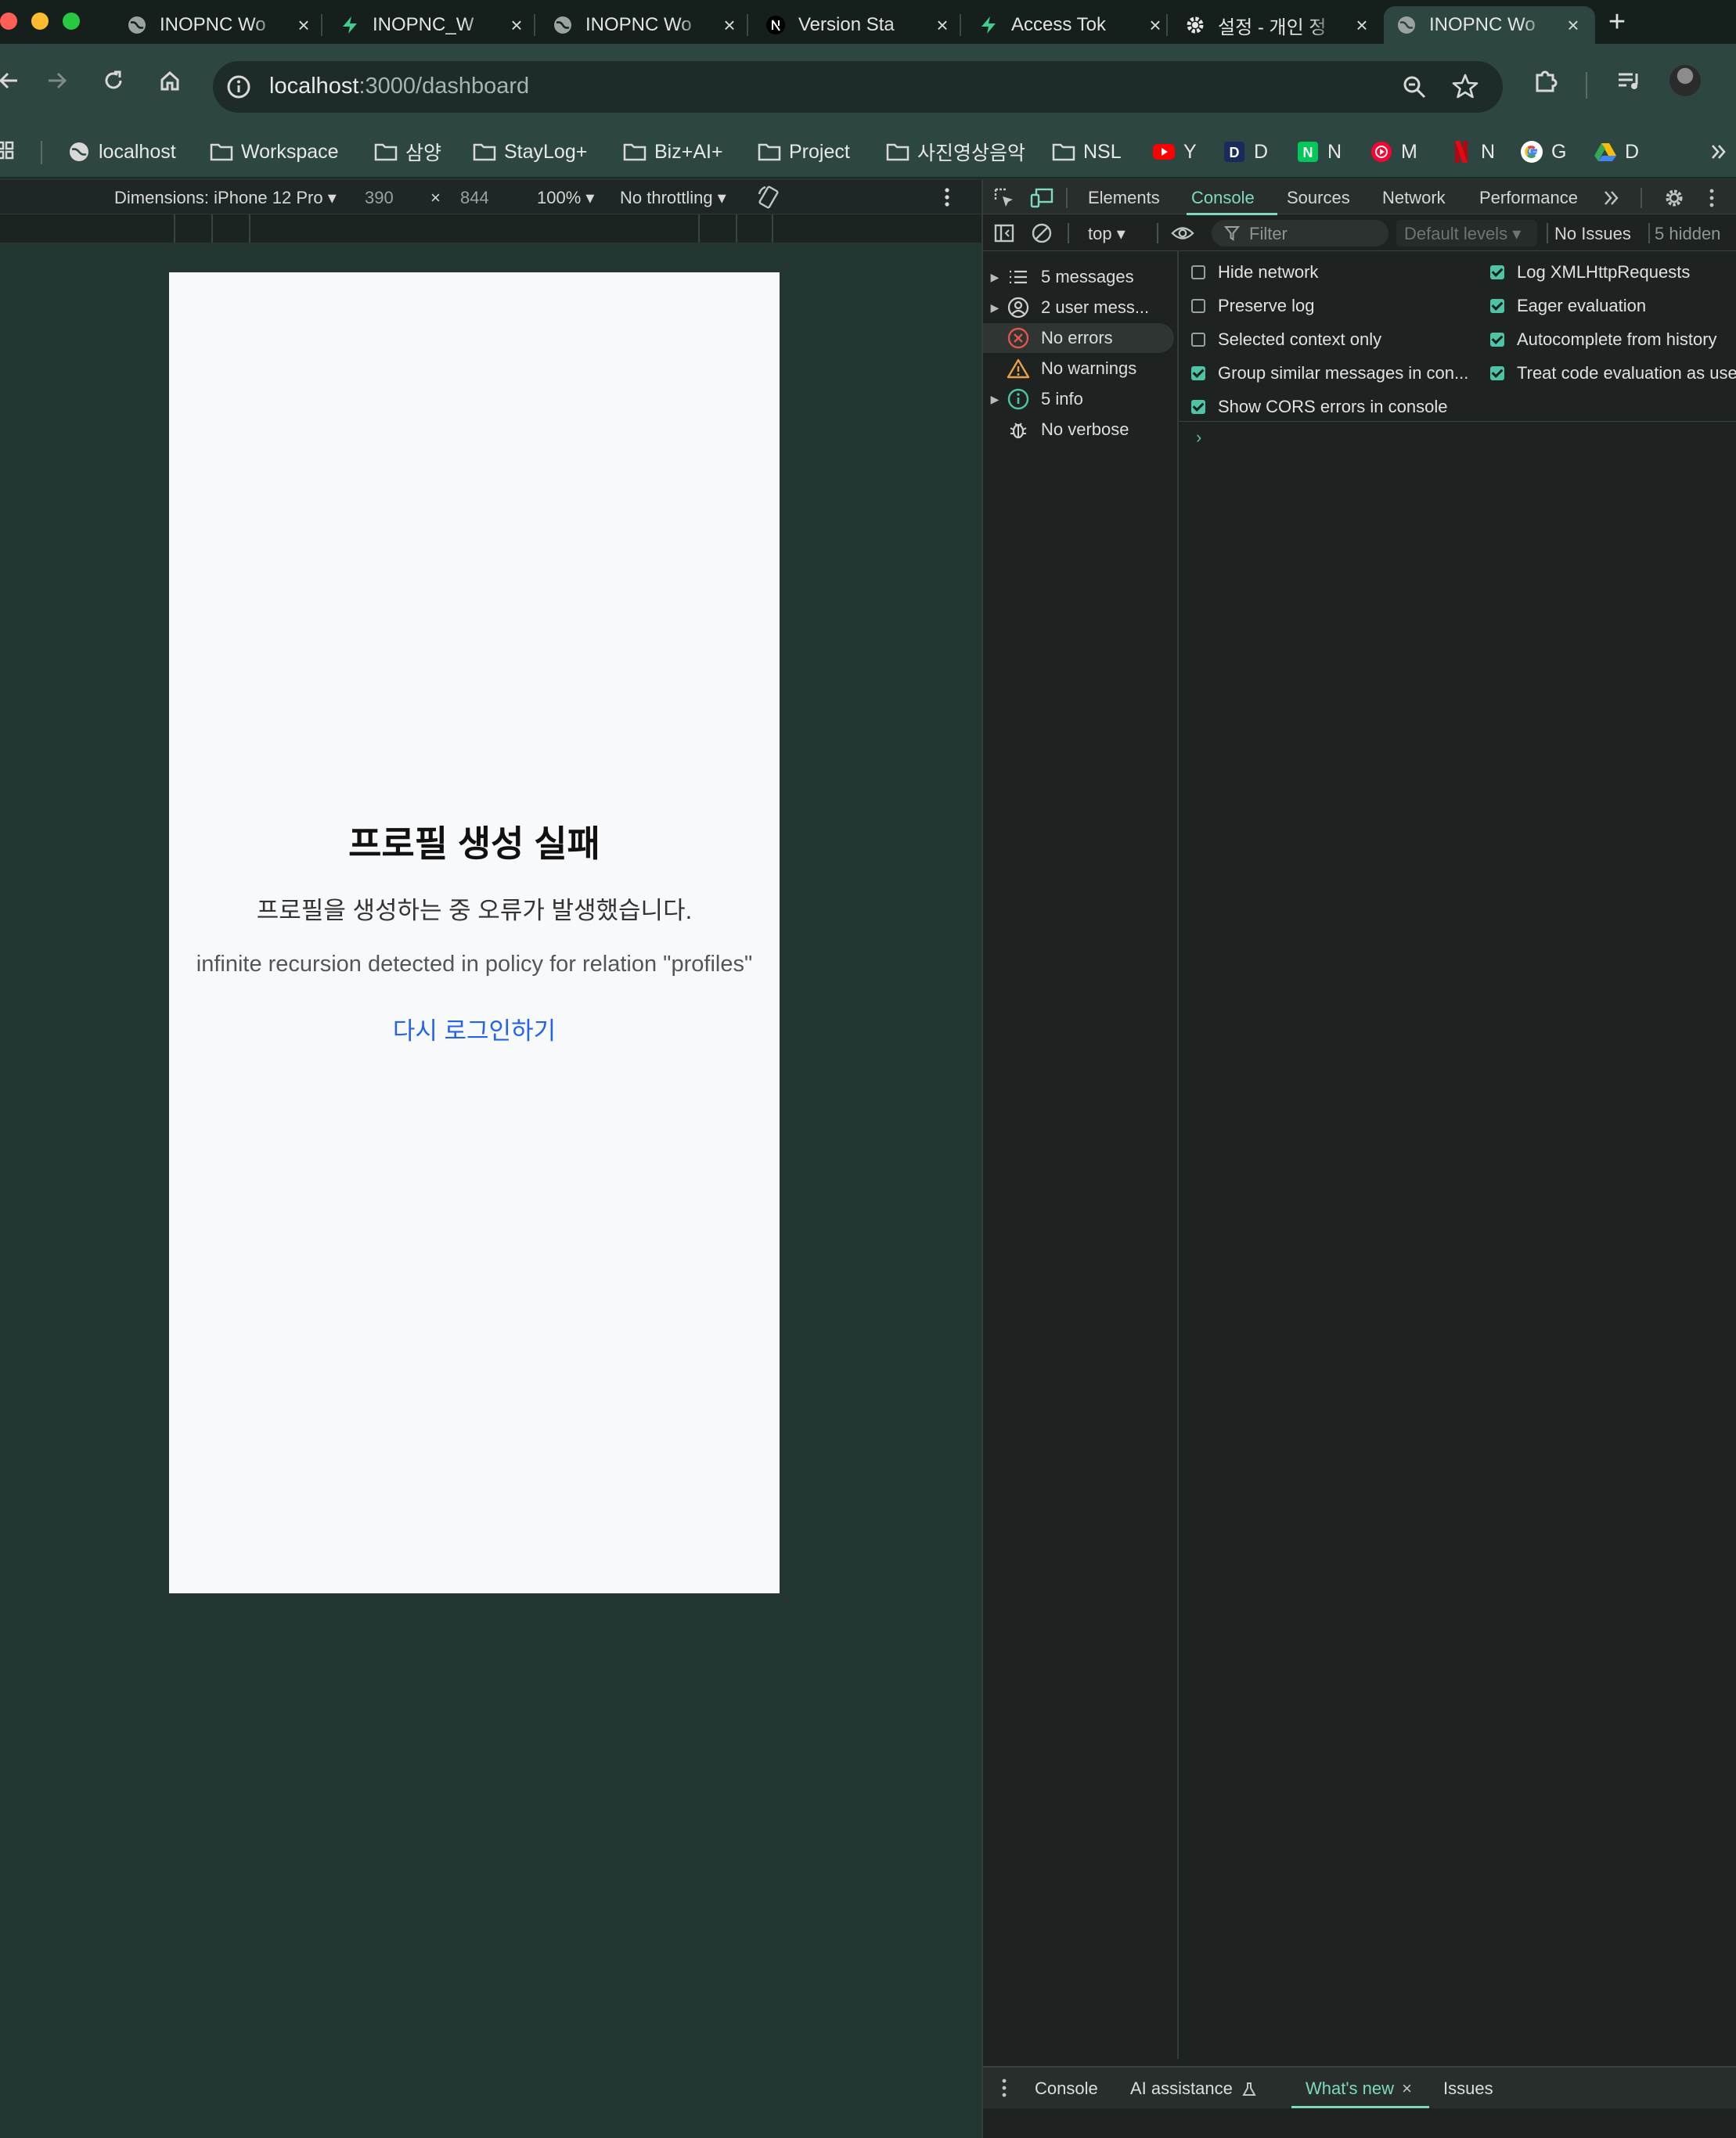 The width and height of the screenshot is (1736, 2138). What do you see at coordinates (1124, 198) in the screenshot?
I see `tab-elements: Elements` at bounding box center [1124, 198].